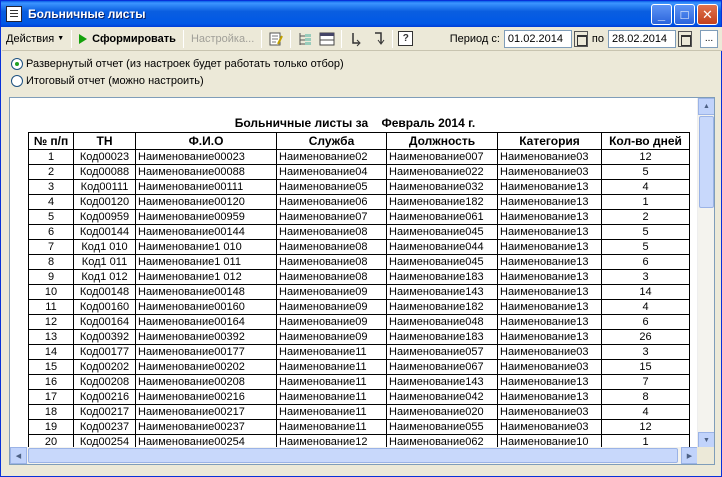 The height and width of the screenshot is (477, 722). I want to click on title-bar: Больничные листы _ □ ✕, so click(361, 14).